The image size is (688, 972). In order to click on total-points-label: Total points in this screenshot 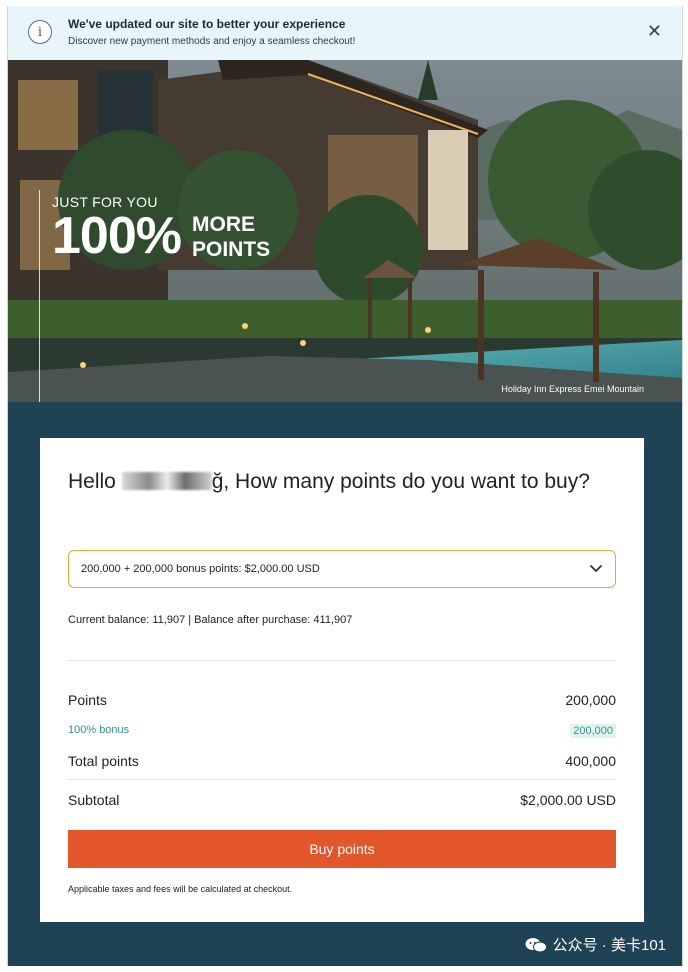, I will do `click(103, 761)`.